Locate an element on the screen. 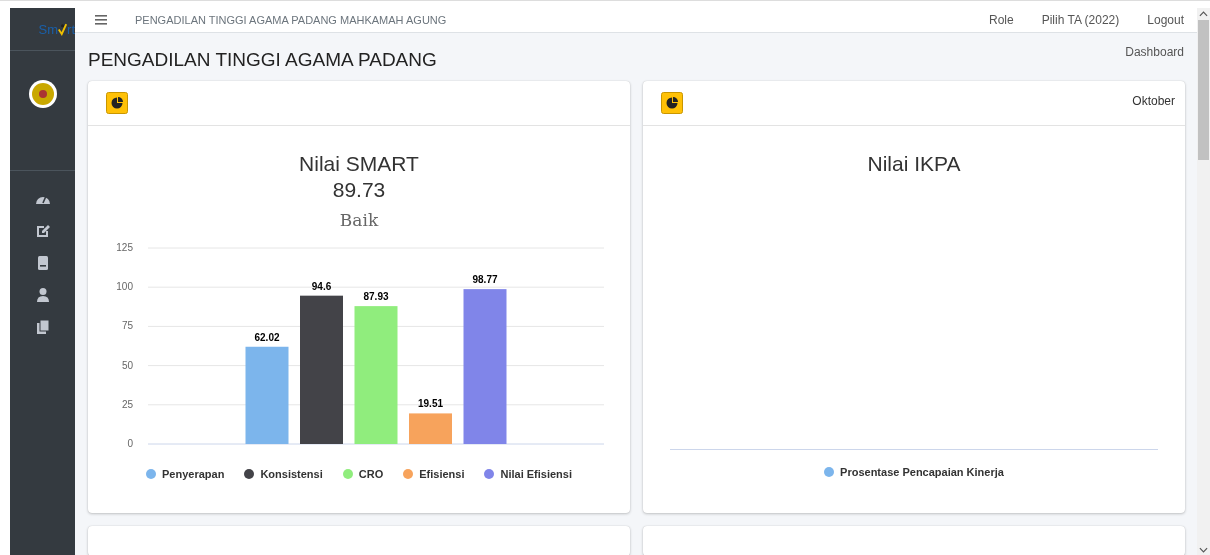  logo-text: rt is located at coordinates (71, 29).